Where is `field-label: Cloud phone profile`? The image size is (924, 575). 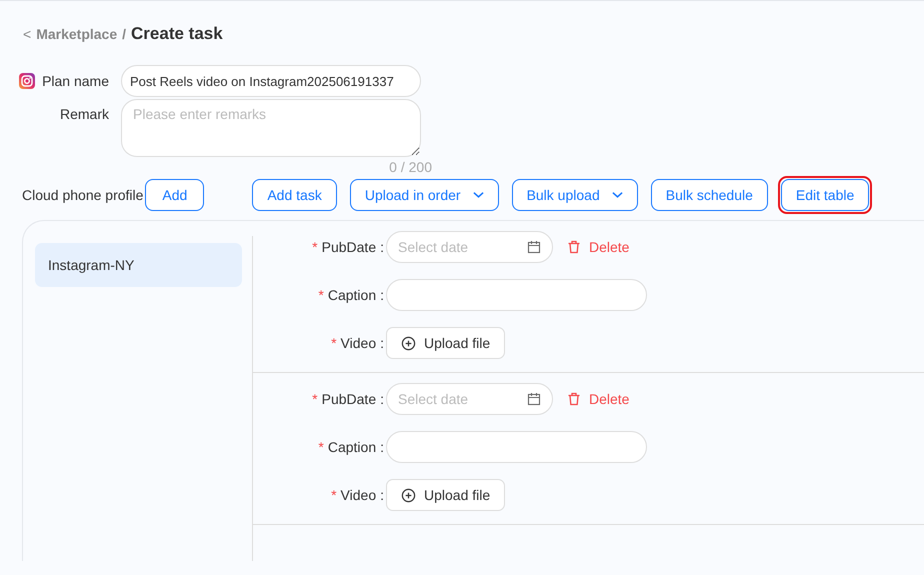 field-label: Cloud phone profile is located at coordinates (83, 195).